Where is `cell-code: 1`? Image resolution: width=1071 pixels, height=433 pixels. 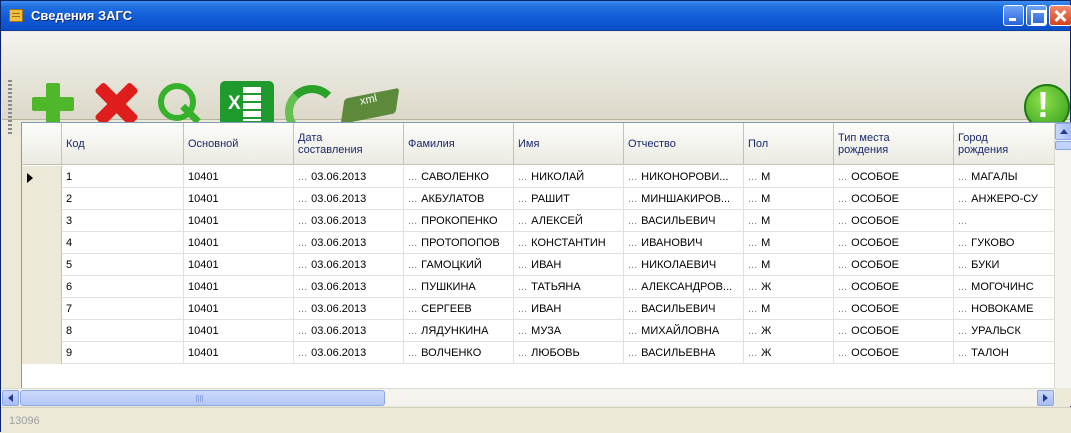
cell-code: 1 is located at coordinates (123, 177).